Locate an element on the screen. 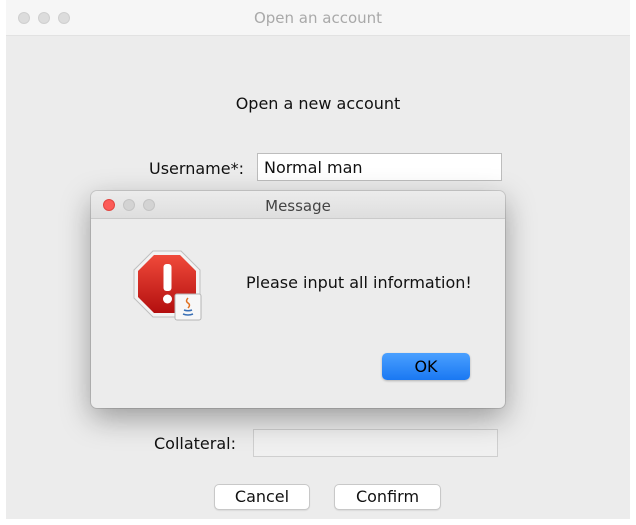  window-title: Open an account is located at coordinates (318, 18).